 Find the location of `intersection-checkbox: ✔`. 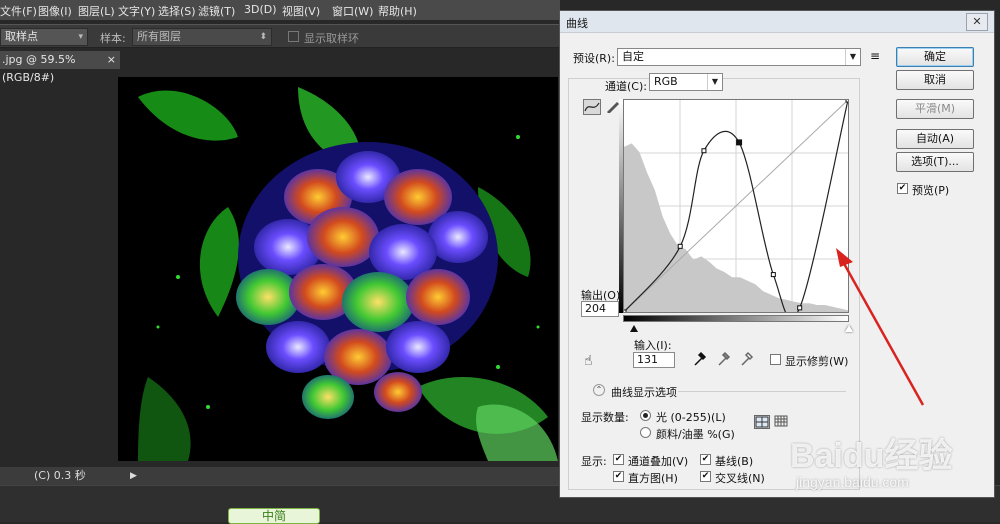

intersection-checkbox: ✔ is located at coordinates (705, 476).